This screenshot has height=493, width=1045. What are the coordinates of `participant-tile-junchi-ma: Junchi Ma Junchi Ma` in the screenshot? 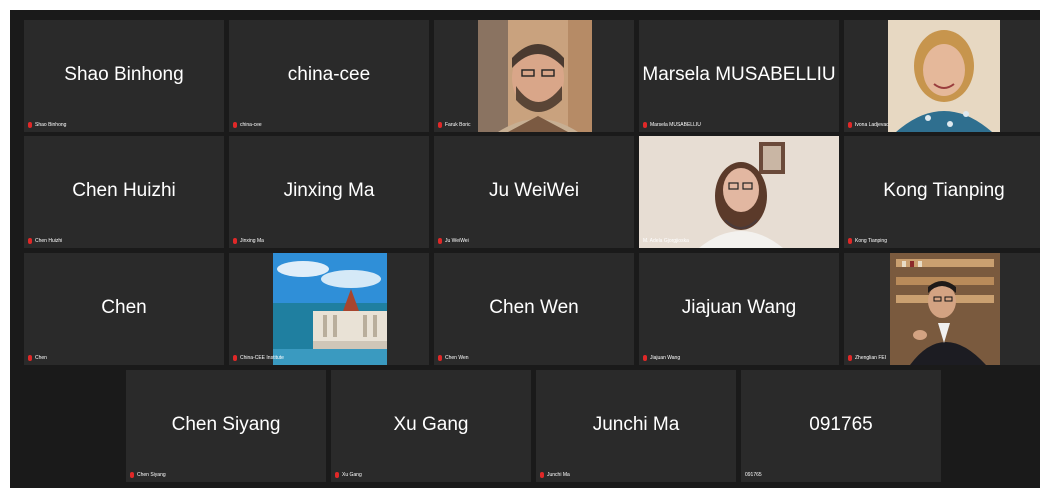 It's located at (636, 426).